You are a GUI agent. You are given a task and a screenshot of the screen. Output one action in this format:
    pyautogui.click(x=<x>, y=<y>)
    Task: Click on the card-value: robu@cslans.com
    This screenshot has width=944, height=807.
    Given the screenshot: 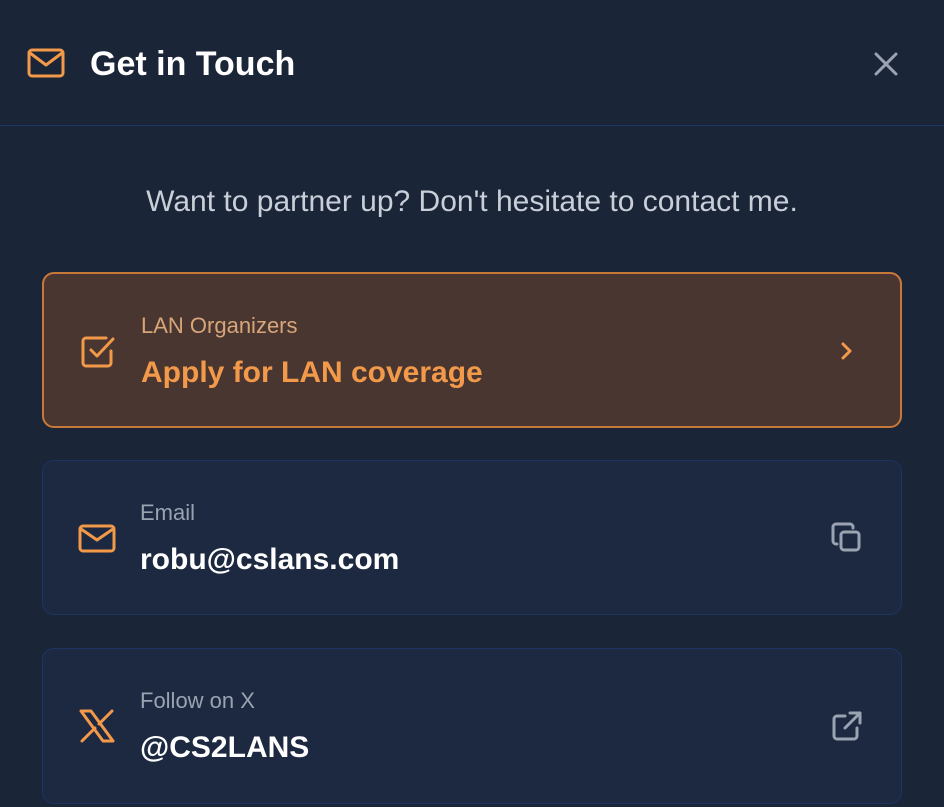 What is the action you would take?
    pyautogui.click(x=270, y=559)
    